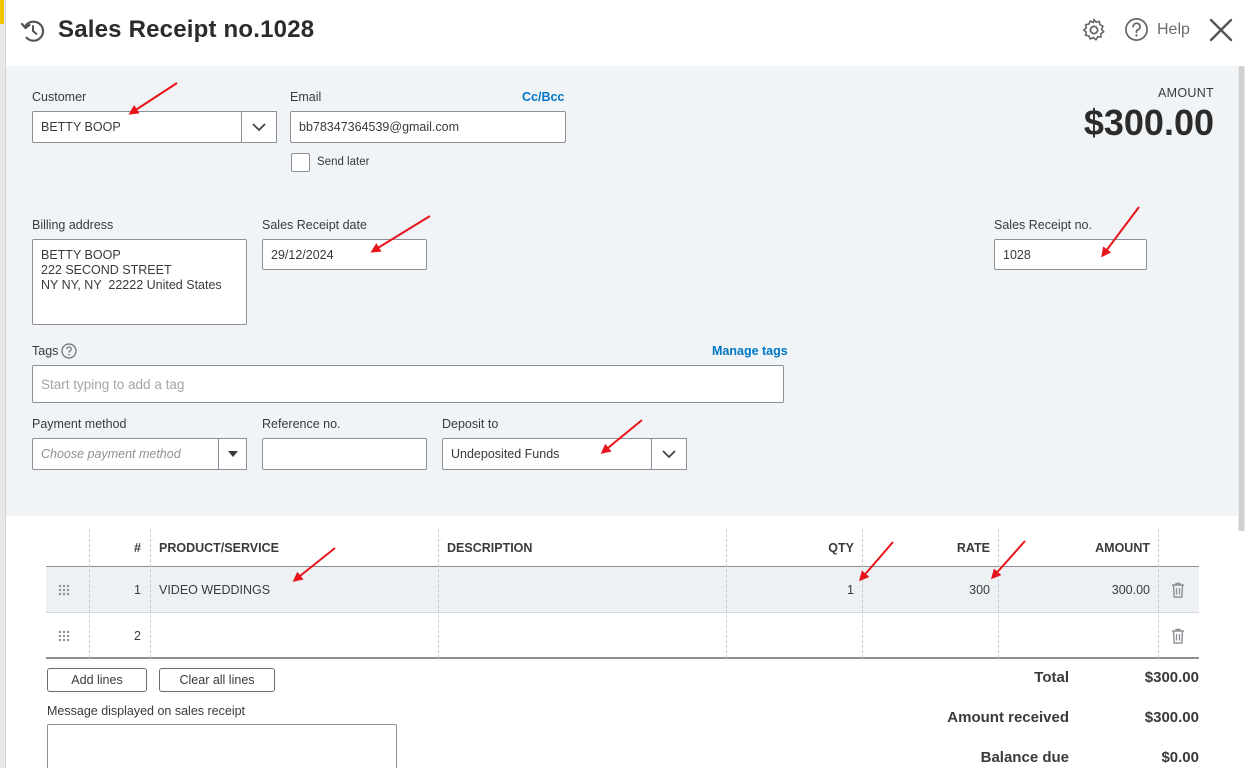  I want to click on amount-cell, so click(1074, 636).